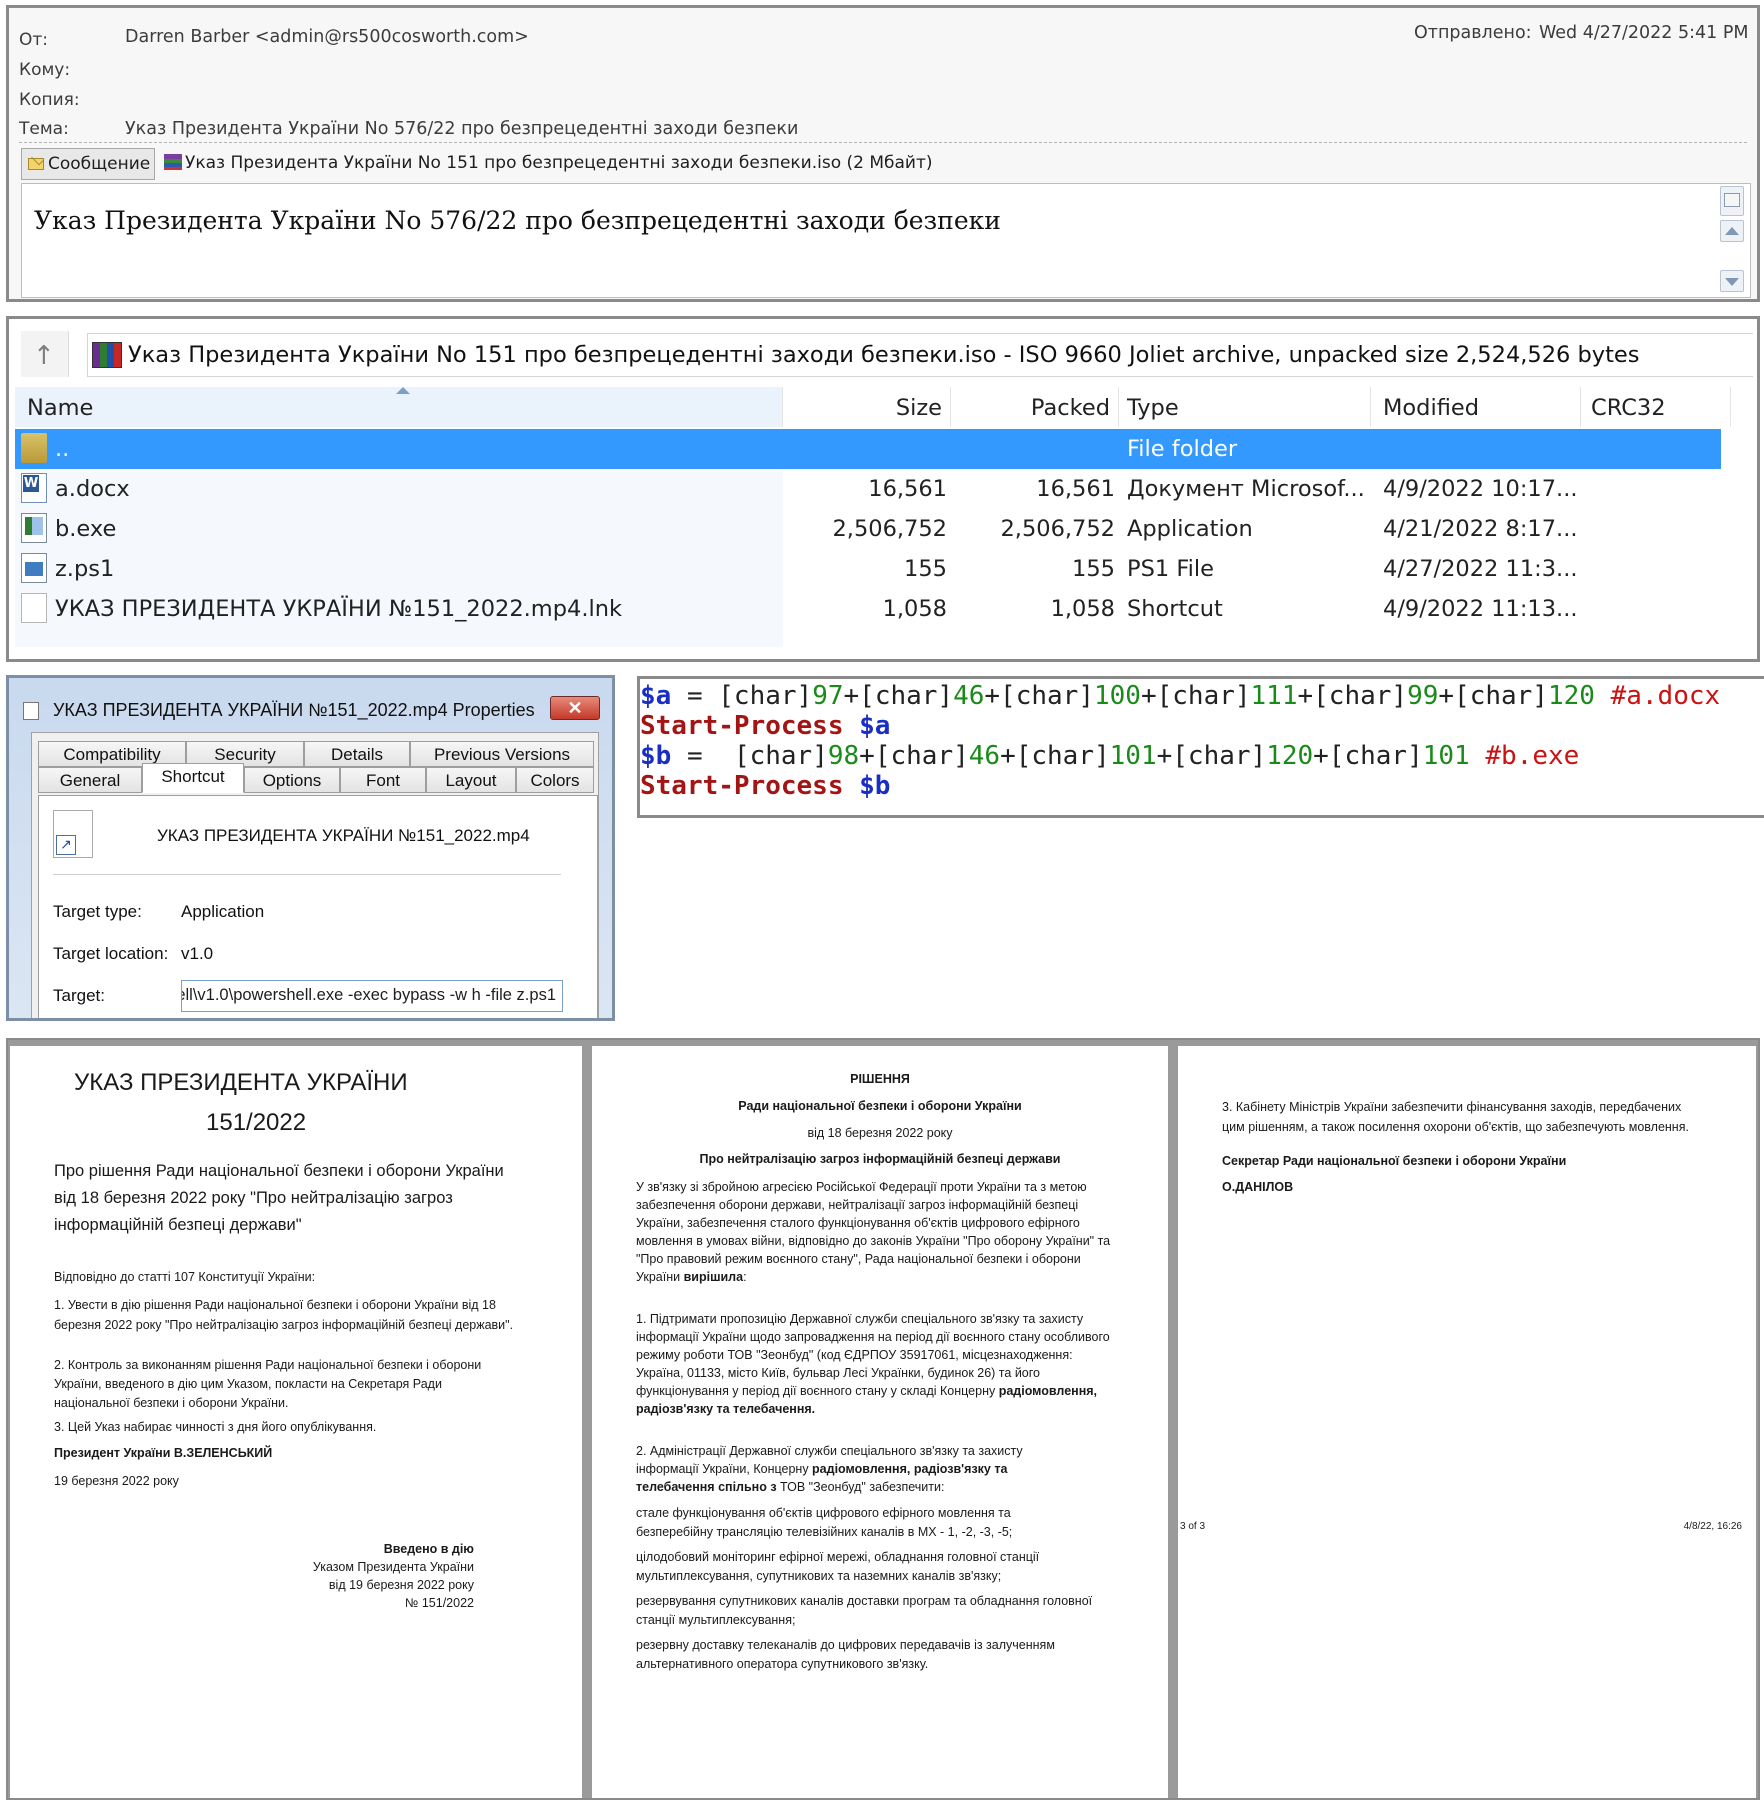 This screenshot has height=1800, width=1764. Describe the element at coordinates (1075, 489) in the screenshot. I see `row-packed: 16,561` at that location.